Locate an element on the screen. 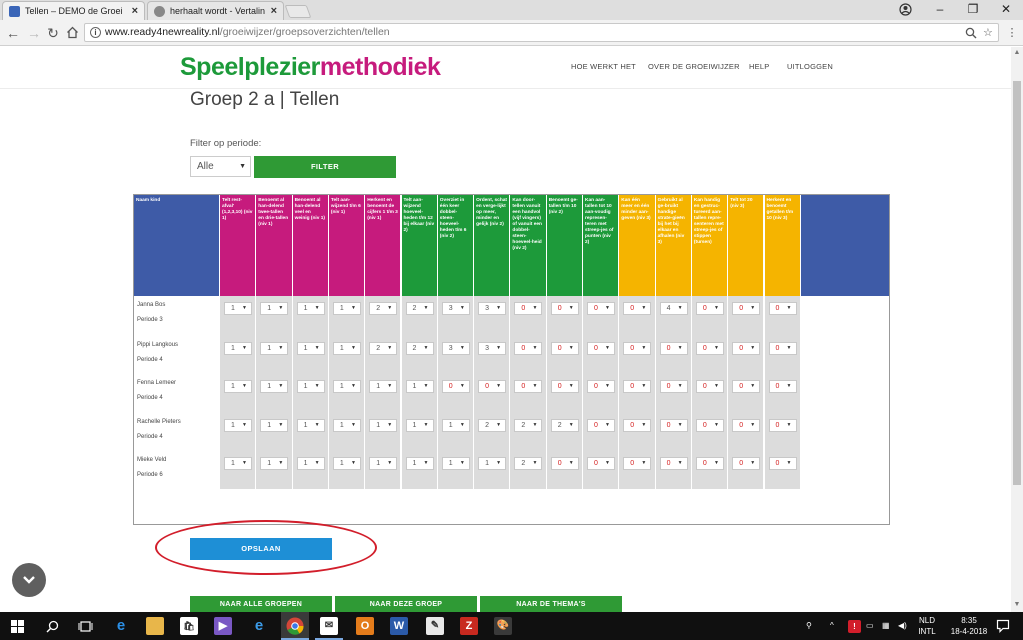 The image size is (1023, 640). antivirus-icon: ! is located at coordinates (854, 626).